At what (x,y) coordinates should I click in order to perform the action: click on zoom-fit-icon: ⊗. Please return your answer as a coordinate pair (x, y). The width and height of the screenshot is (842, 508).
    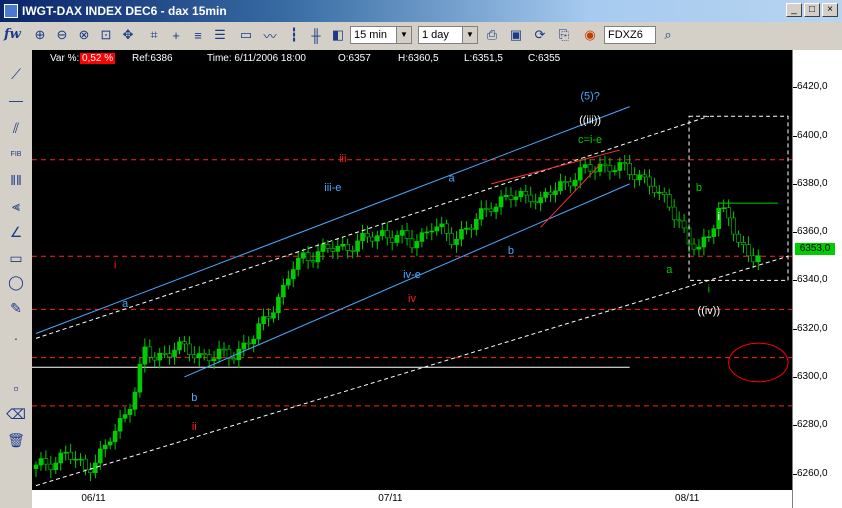
    Looking at the image, I should click on (84, 35).